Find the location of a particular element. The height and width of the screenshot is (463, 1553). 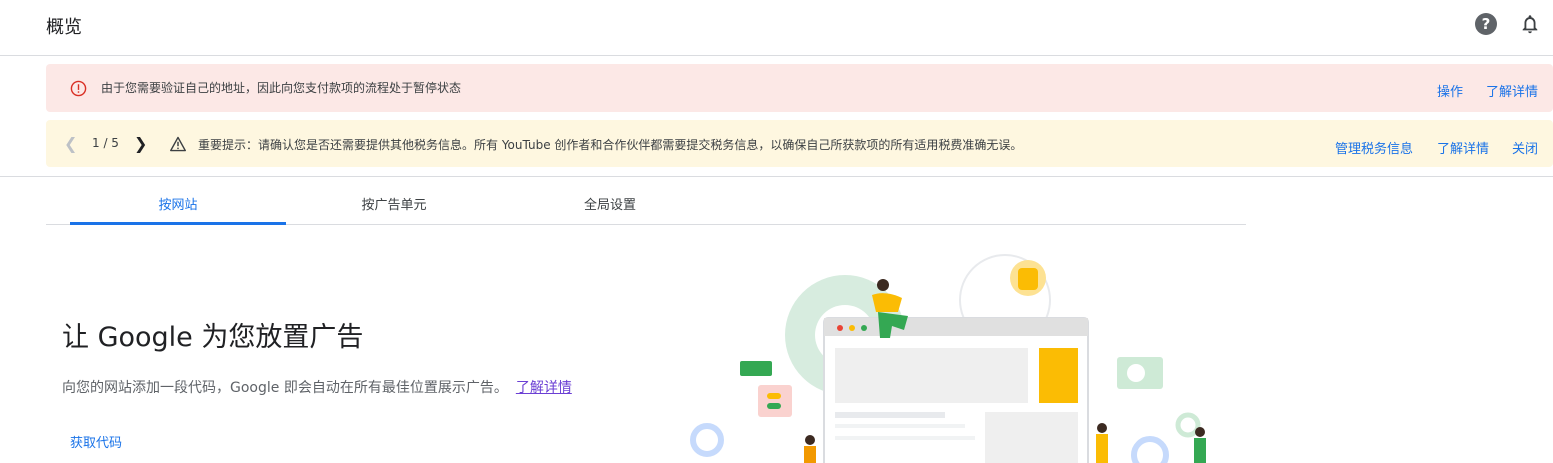

alert-action-link: 操作 is located at coordinates (1450, 90).